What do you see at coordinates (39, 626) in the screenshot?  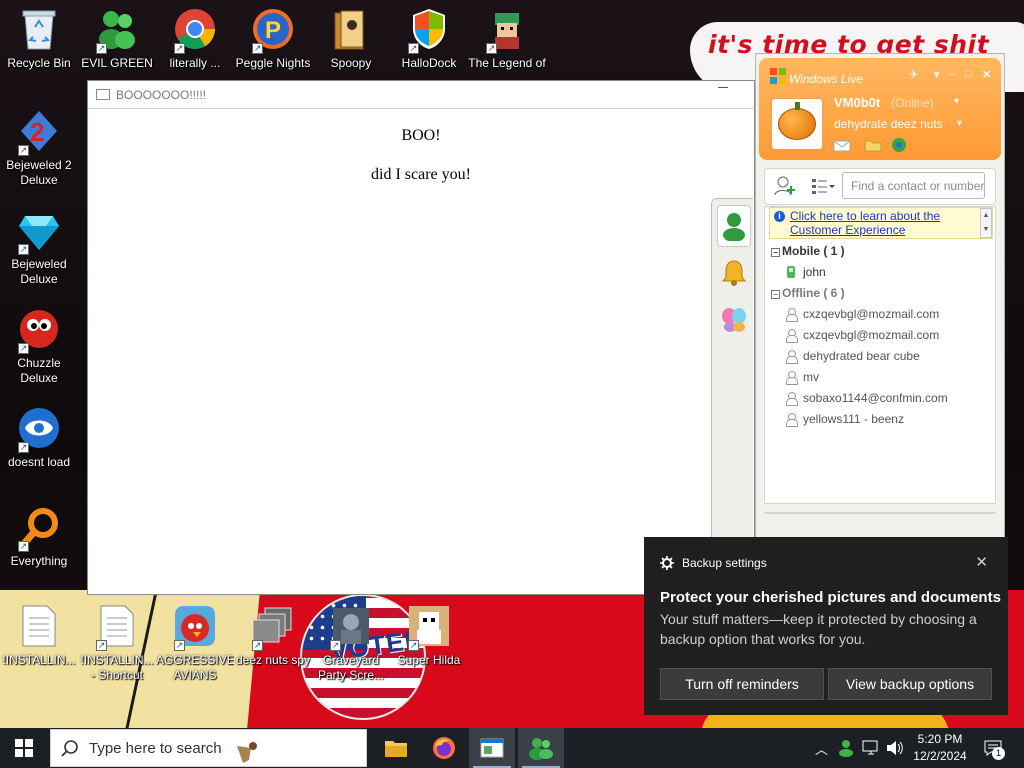 I see `text-file-icon` at bounding box center [39, 626].